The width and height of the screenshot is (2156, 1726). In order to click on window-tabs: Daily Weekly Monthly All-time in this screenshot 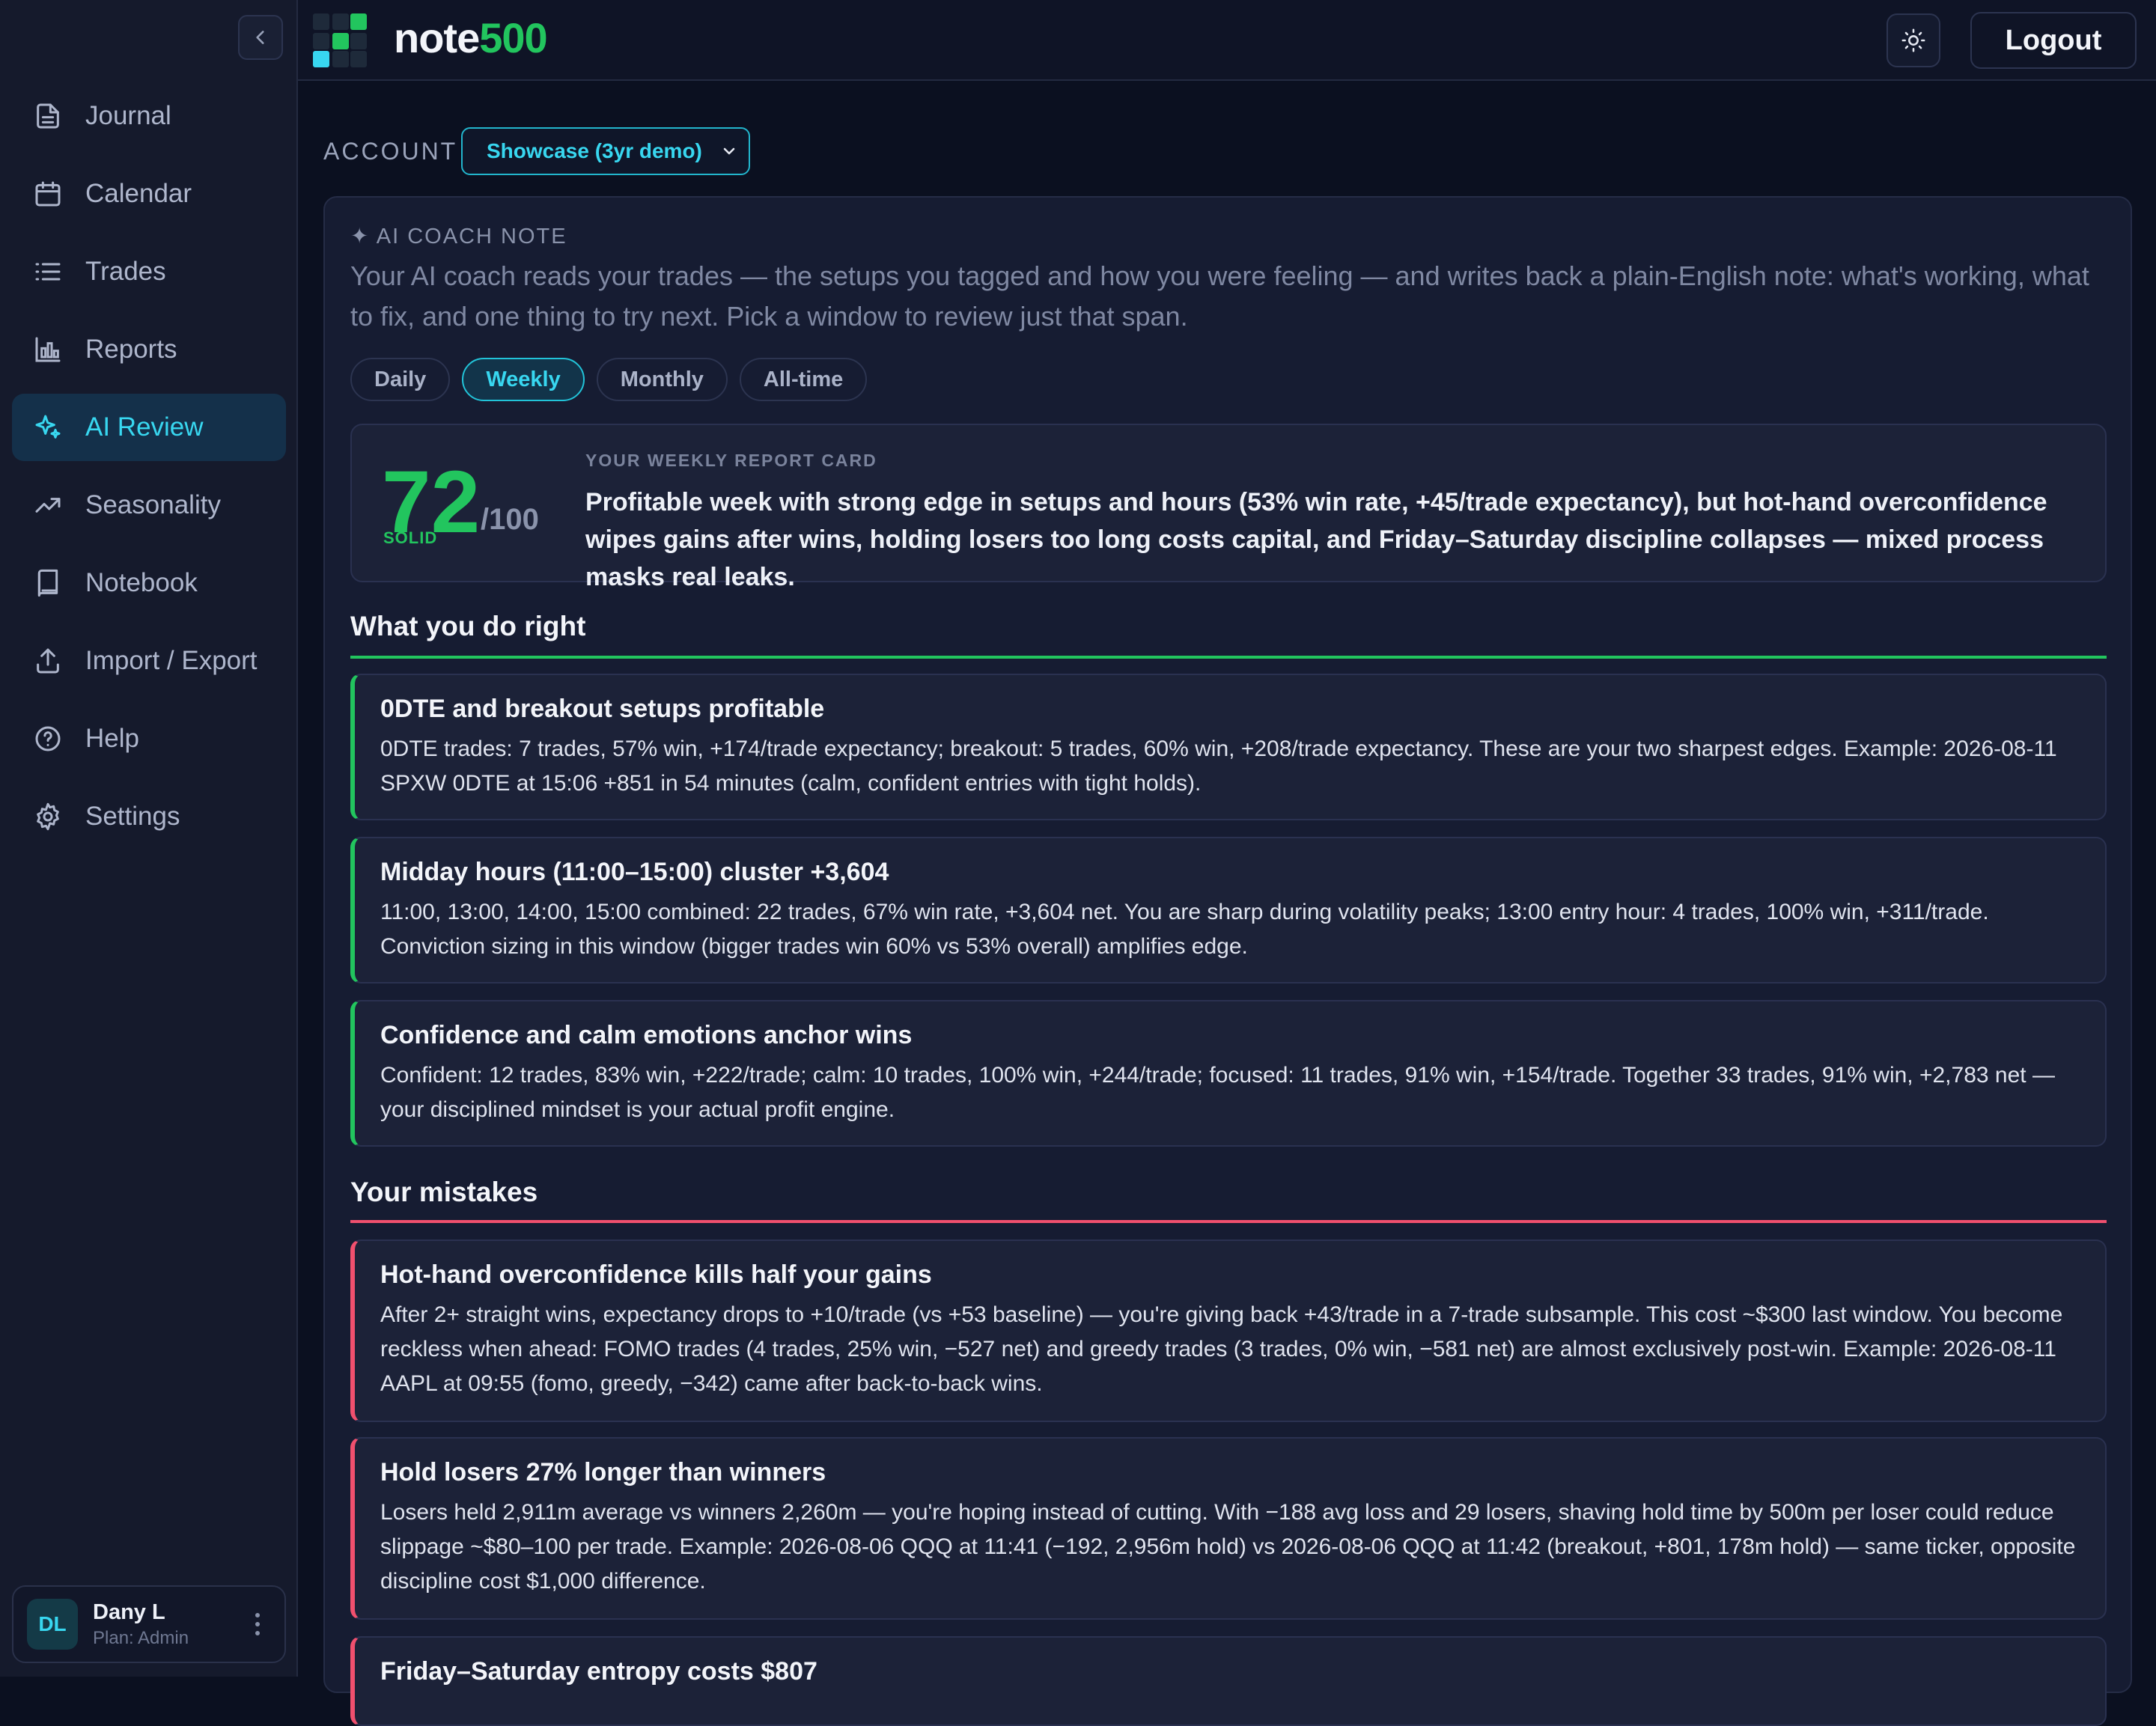, I will do `click(614, 379)`.